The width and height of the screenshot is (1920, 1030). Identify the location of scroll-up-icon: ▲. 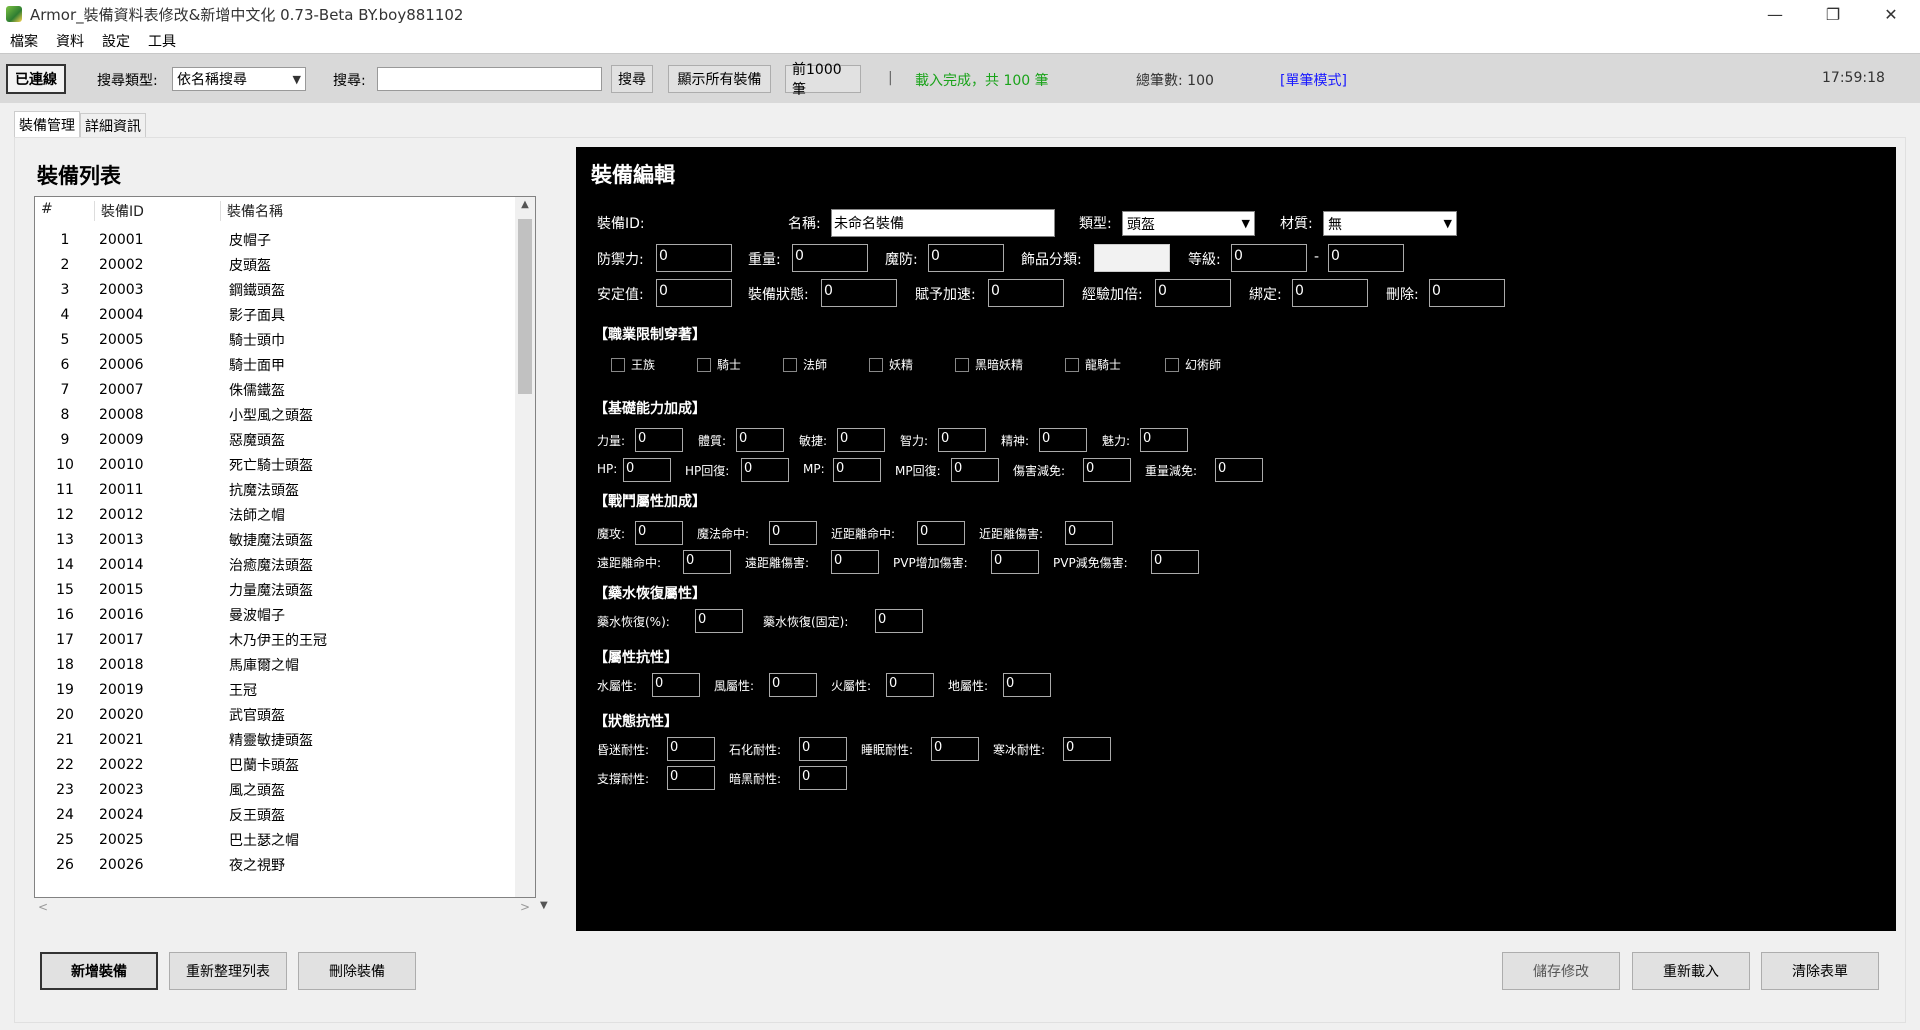
(525, 204).